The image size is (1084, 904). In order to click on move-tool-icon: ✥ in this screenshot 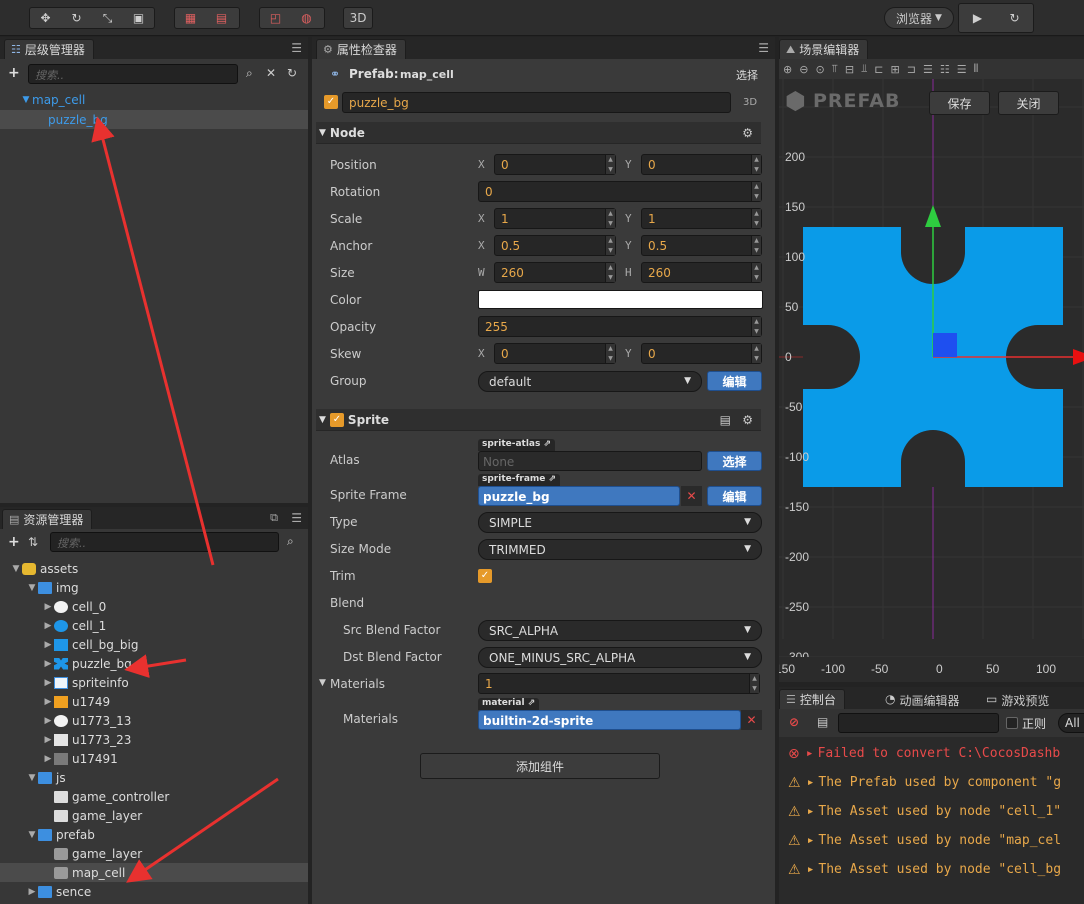, I will do `click(45, 18)`.